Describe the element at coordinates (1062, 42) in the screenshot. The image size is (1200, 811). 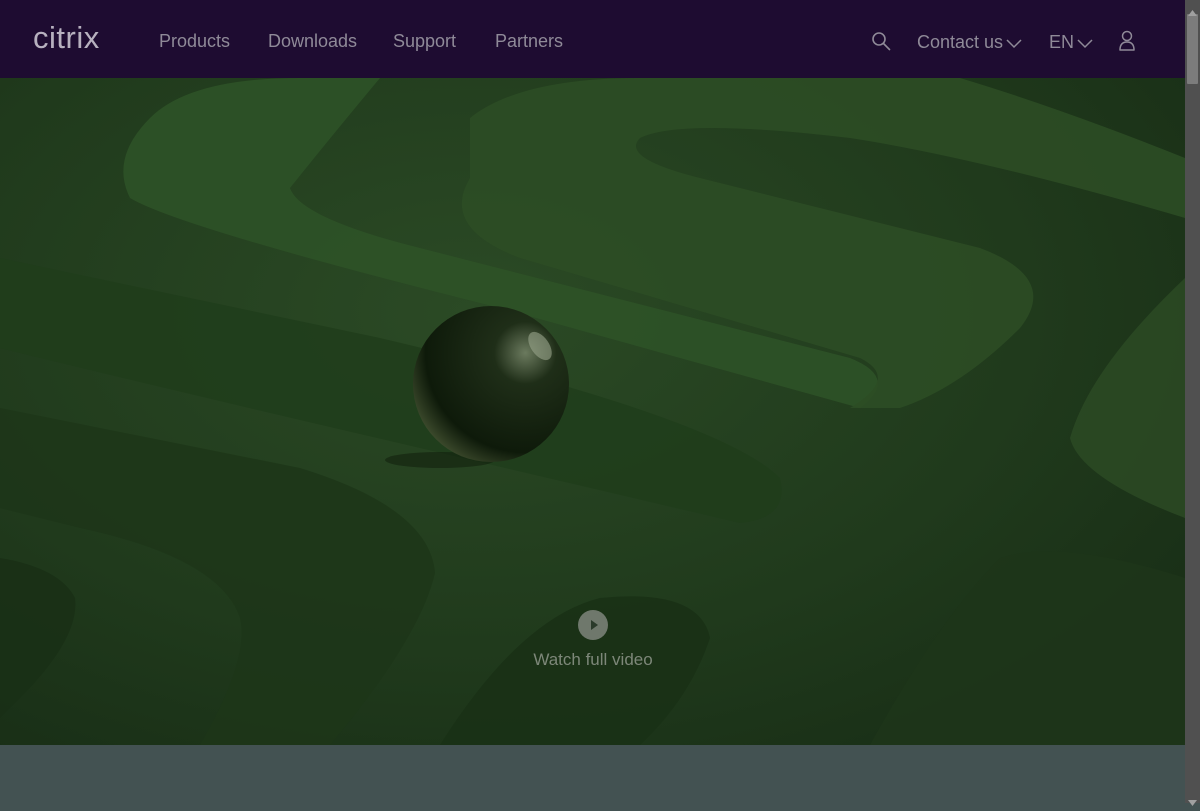
I see `language-label: EN` at that location.